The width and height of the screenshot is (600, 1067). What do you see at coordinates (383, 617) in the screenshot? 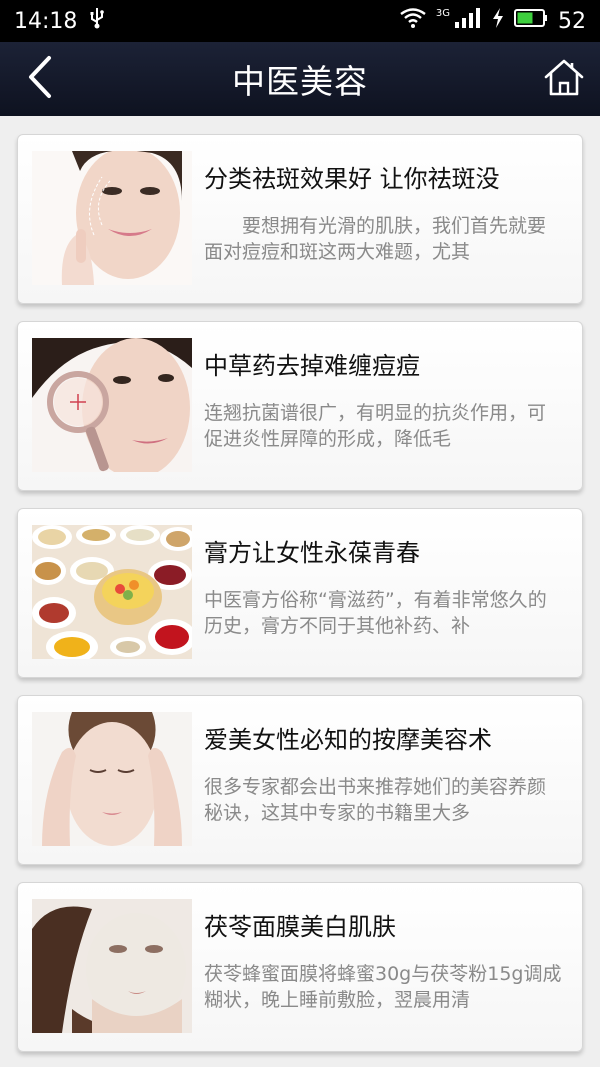
I see `article-summary: 中医膏方俗称“膏滋药”，有着非常悠久的历史，膏方不同于其他补药、补` at bounding box center [383, 617].